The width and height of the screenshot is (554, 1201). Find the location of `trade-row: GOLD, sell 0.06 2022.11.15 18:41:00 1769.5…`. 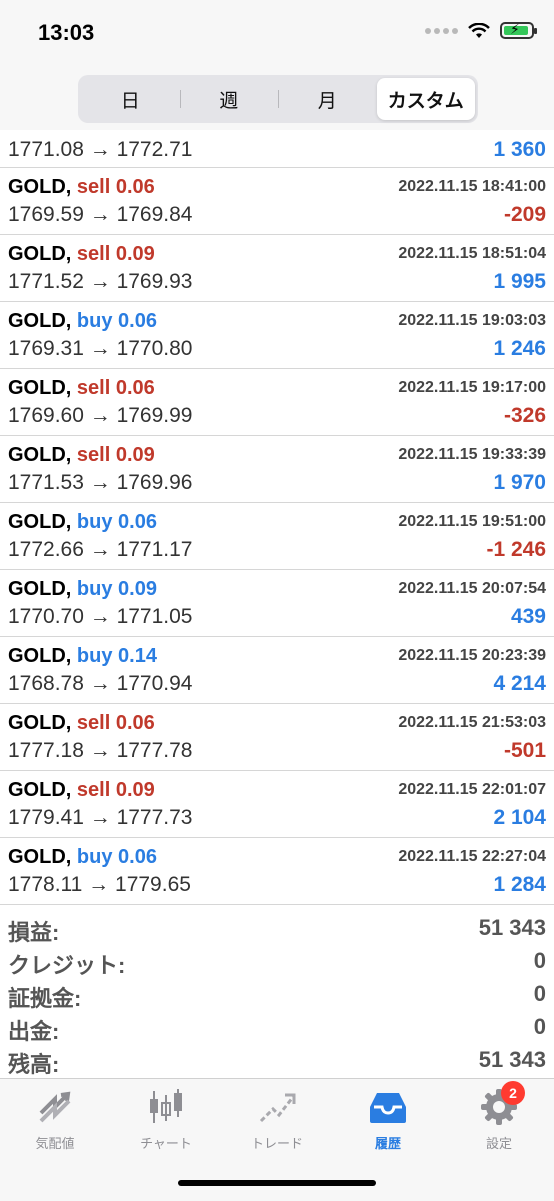

trade-row: GOLD, sell 0.06 2022.11.15 18:41:00 1769.5… is located at coordinates (277, 201).